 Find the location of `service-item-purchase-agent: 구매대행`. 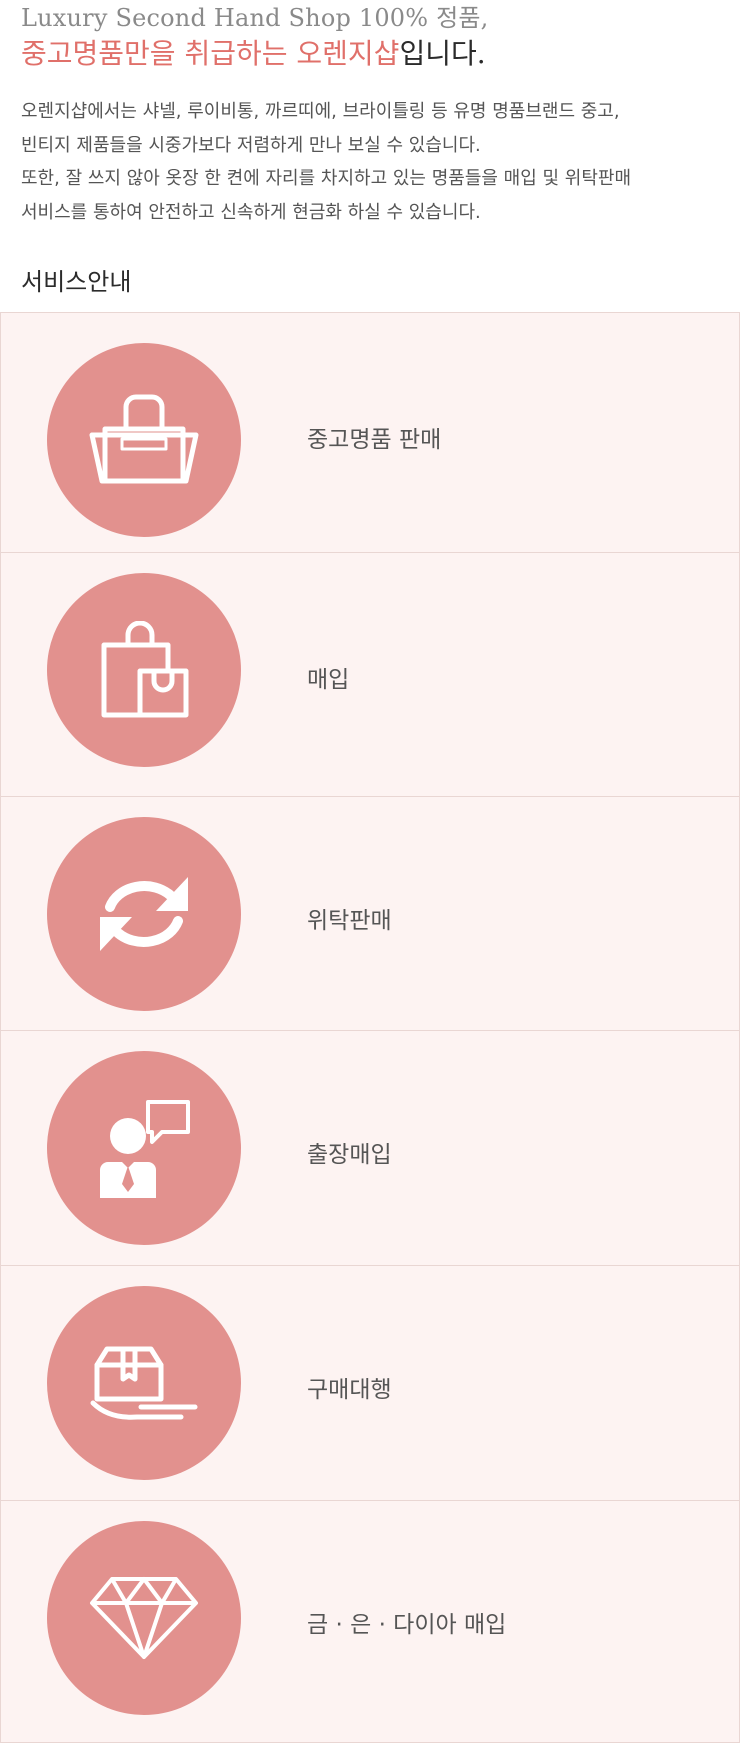

service-item-purchase-agent: 구매대행 is located at coordinates (370, 1383).